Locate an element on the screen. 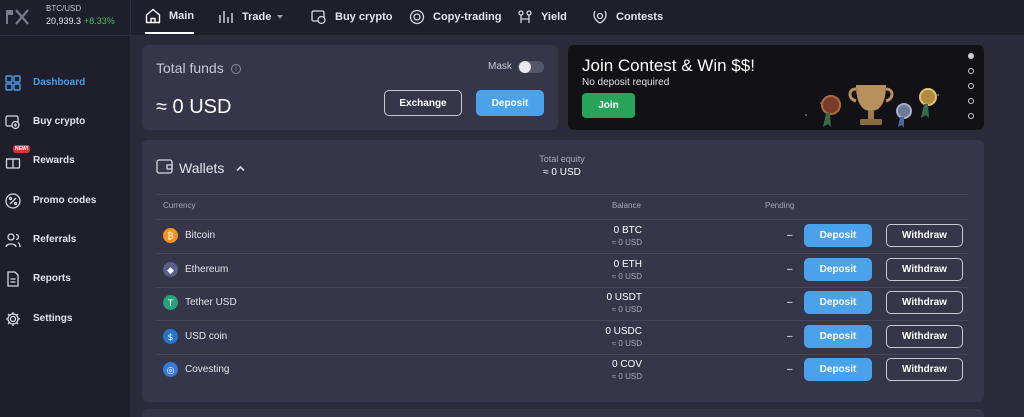 This screenshot has height=417, width=1024. column-header-balance: Balance is located at coordinates (626, 205).